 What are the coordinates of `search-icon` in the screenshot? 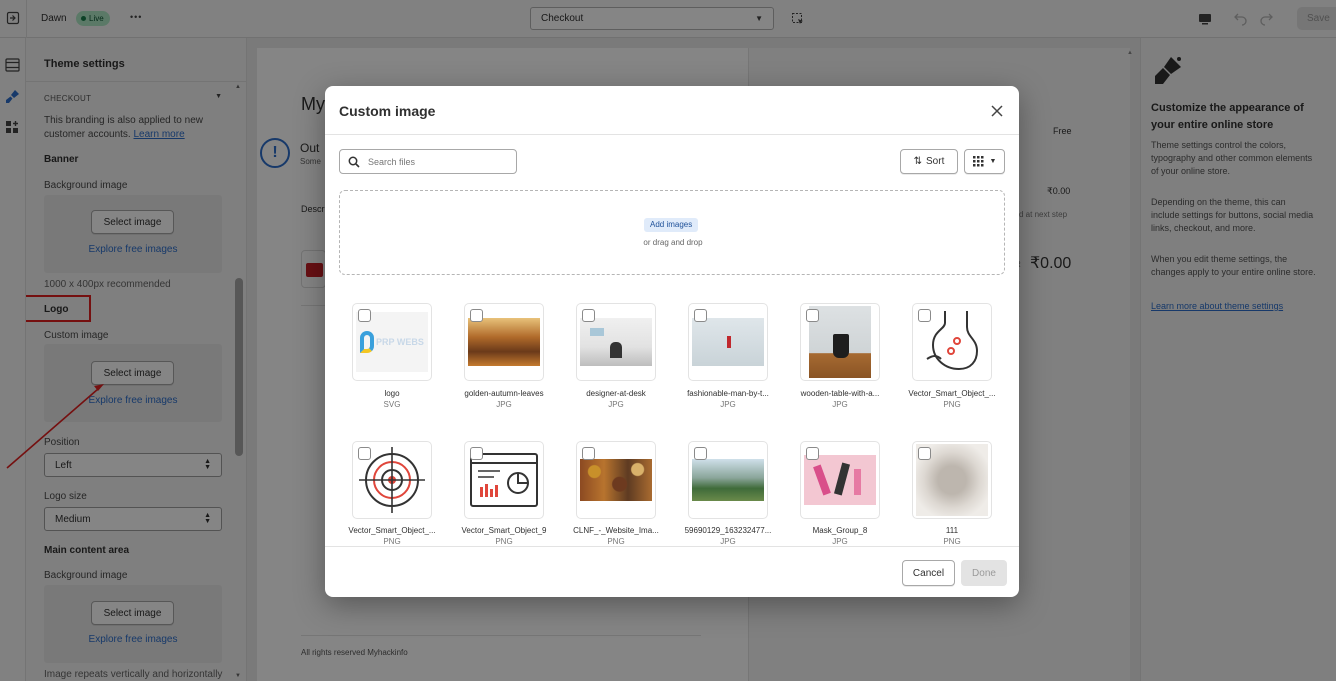 It's located at (354, 162).